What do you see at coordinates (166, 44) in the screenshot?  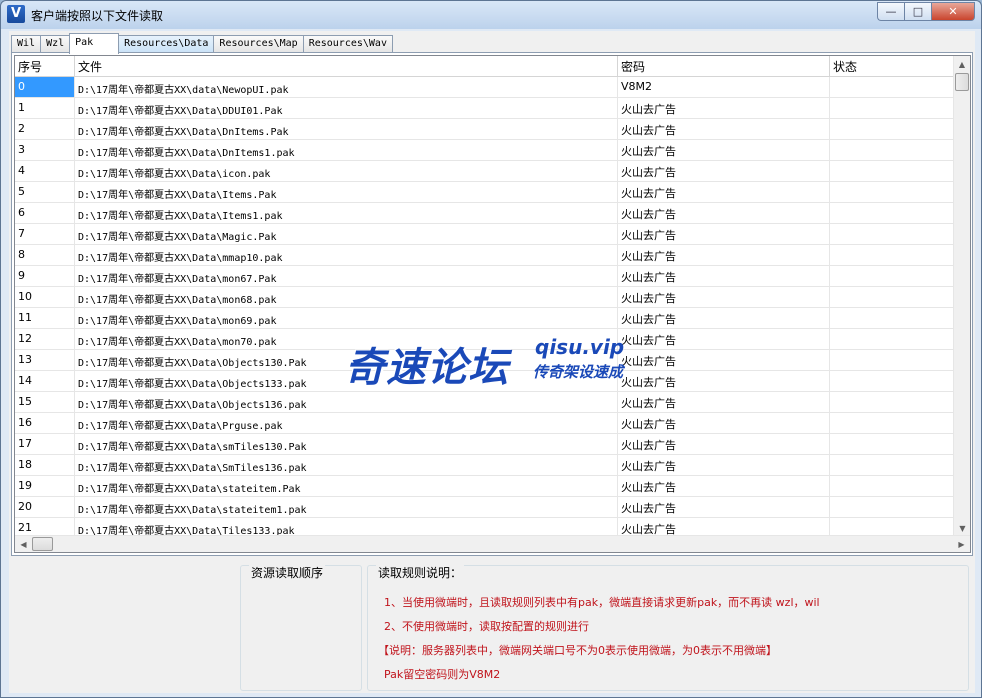 I see `tab-resources-data: Resources\Data` at bounding box center [166, 44].